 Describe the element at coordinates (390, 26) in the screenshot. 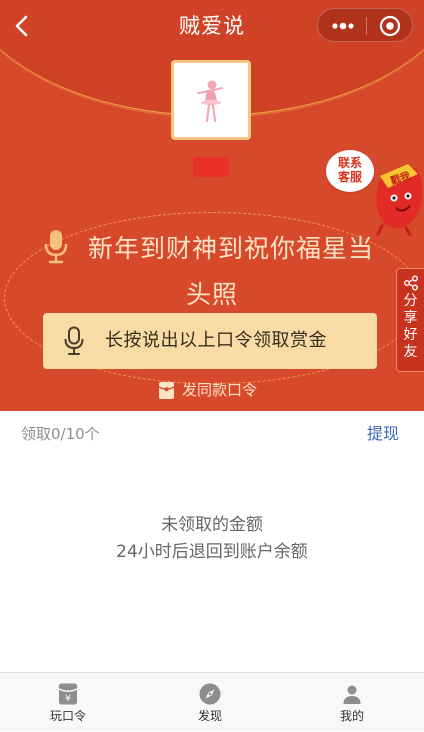

I see `target-circle-icon` at that location.